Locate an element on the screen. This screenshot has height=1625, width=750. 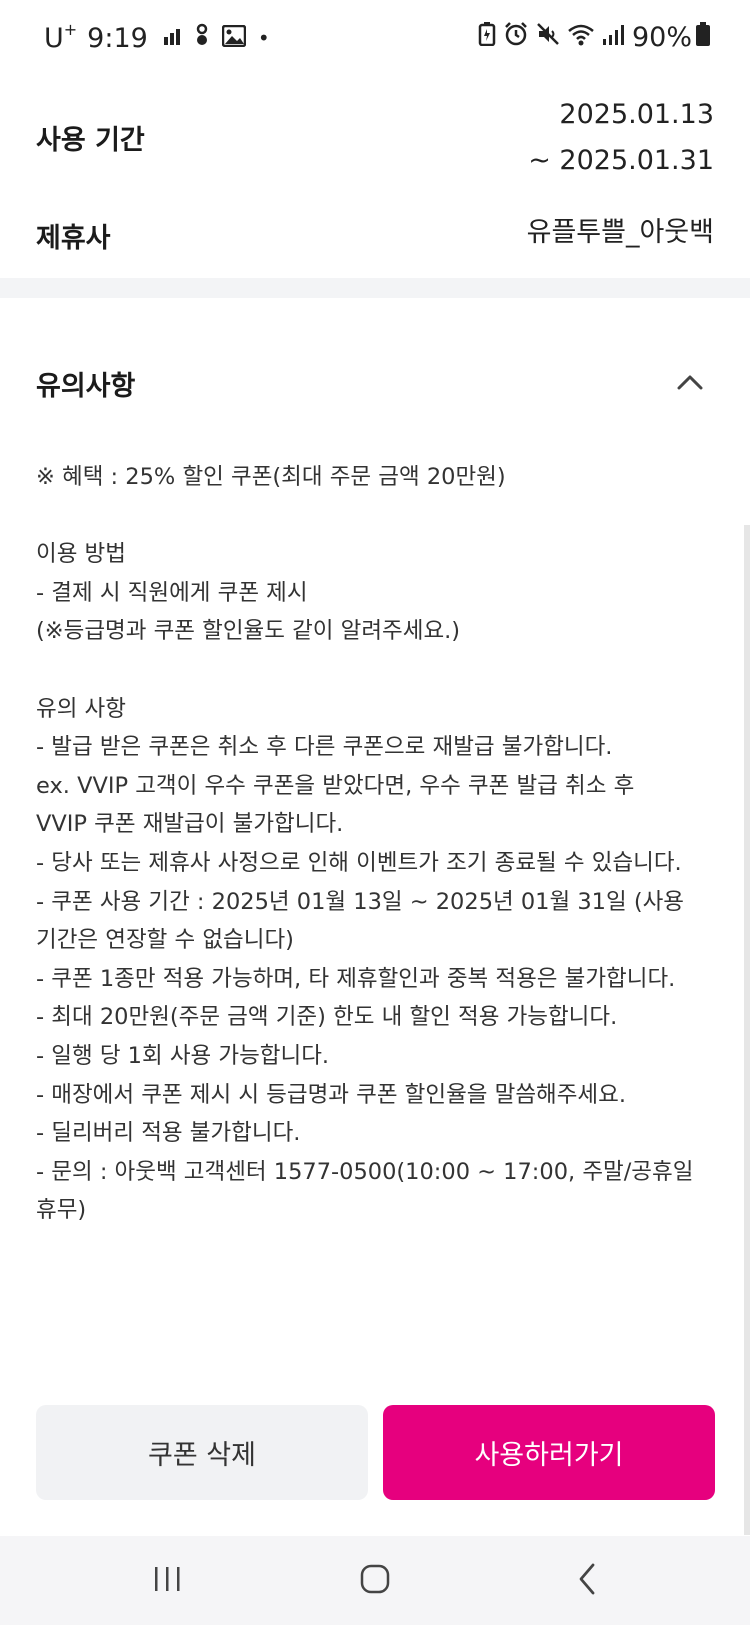
usage-period-label: 사용 기간 is located at coordinates (90, 140).